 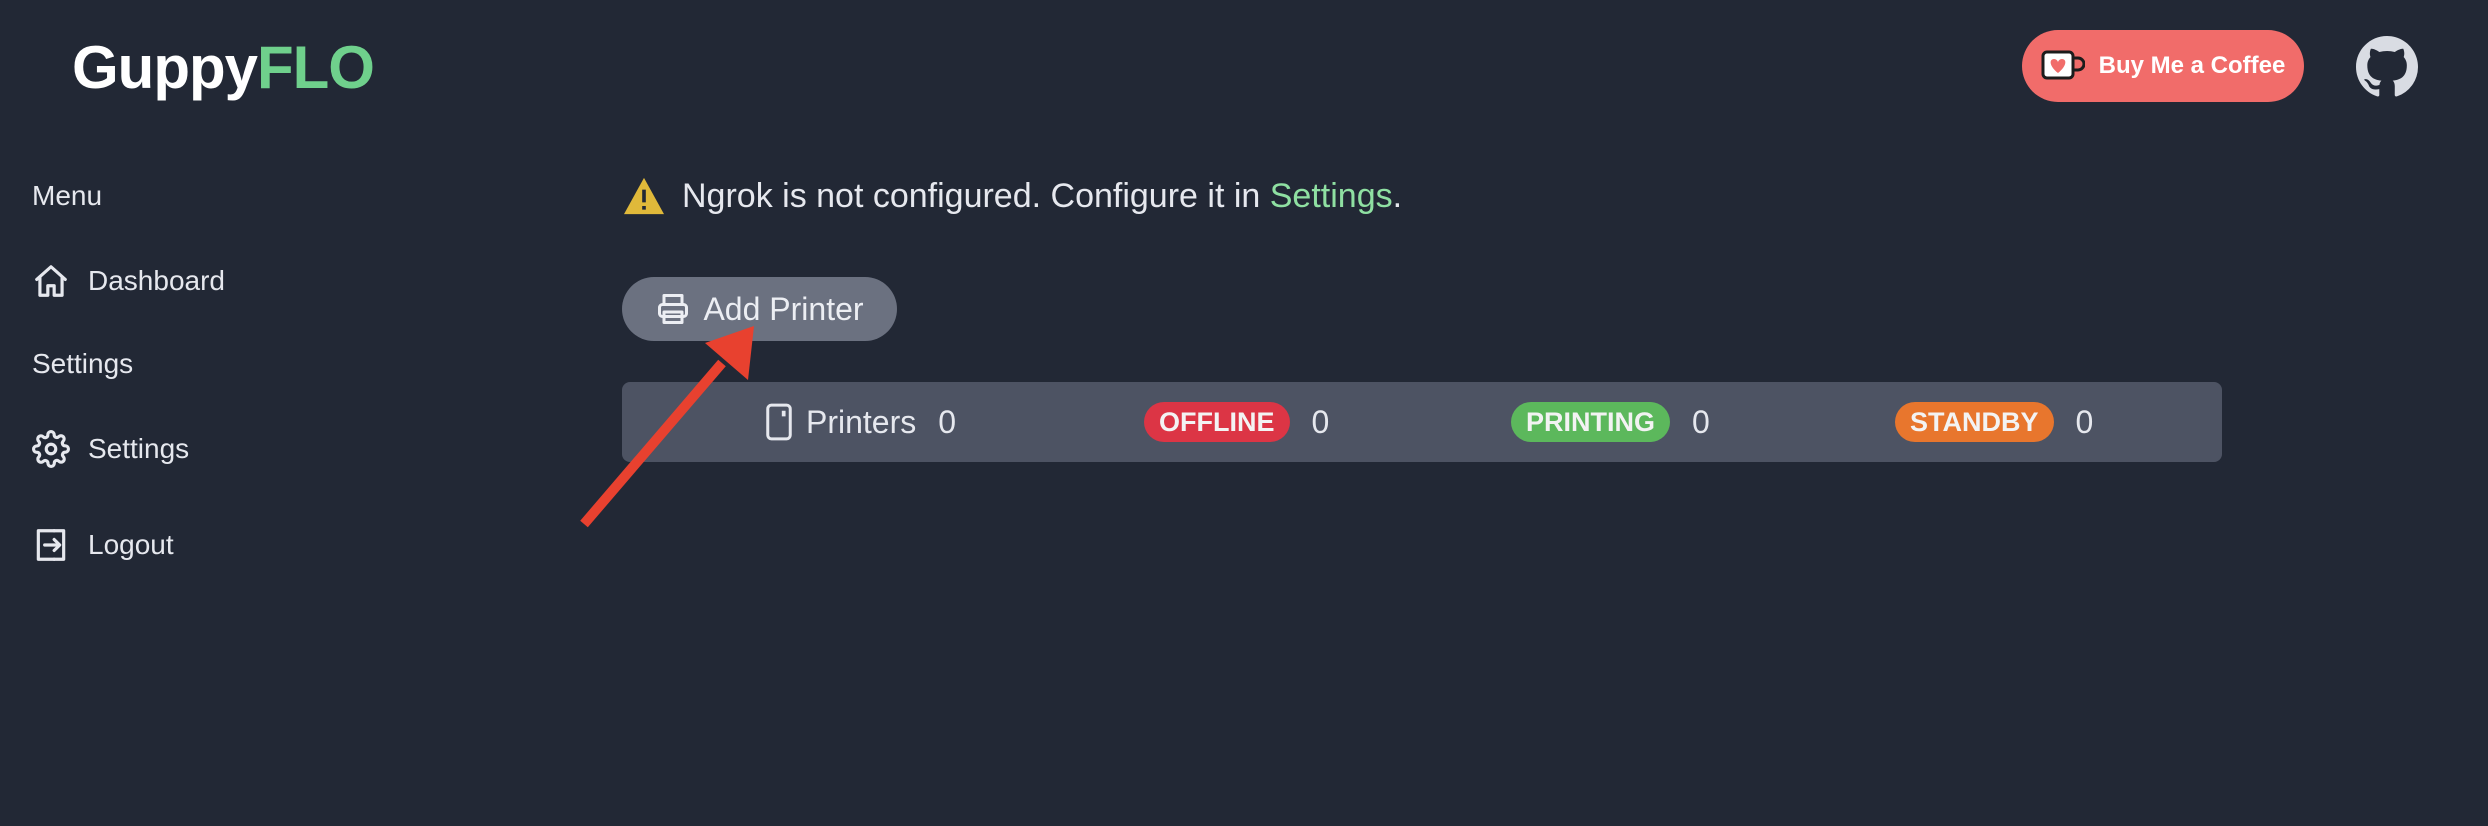 What do you see at coordinates (2084, 421) in the screenshot?
I see `stat-standby-count: 0` at bounding box center [2084, 421].